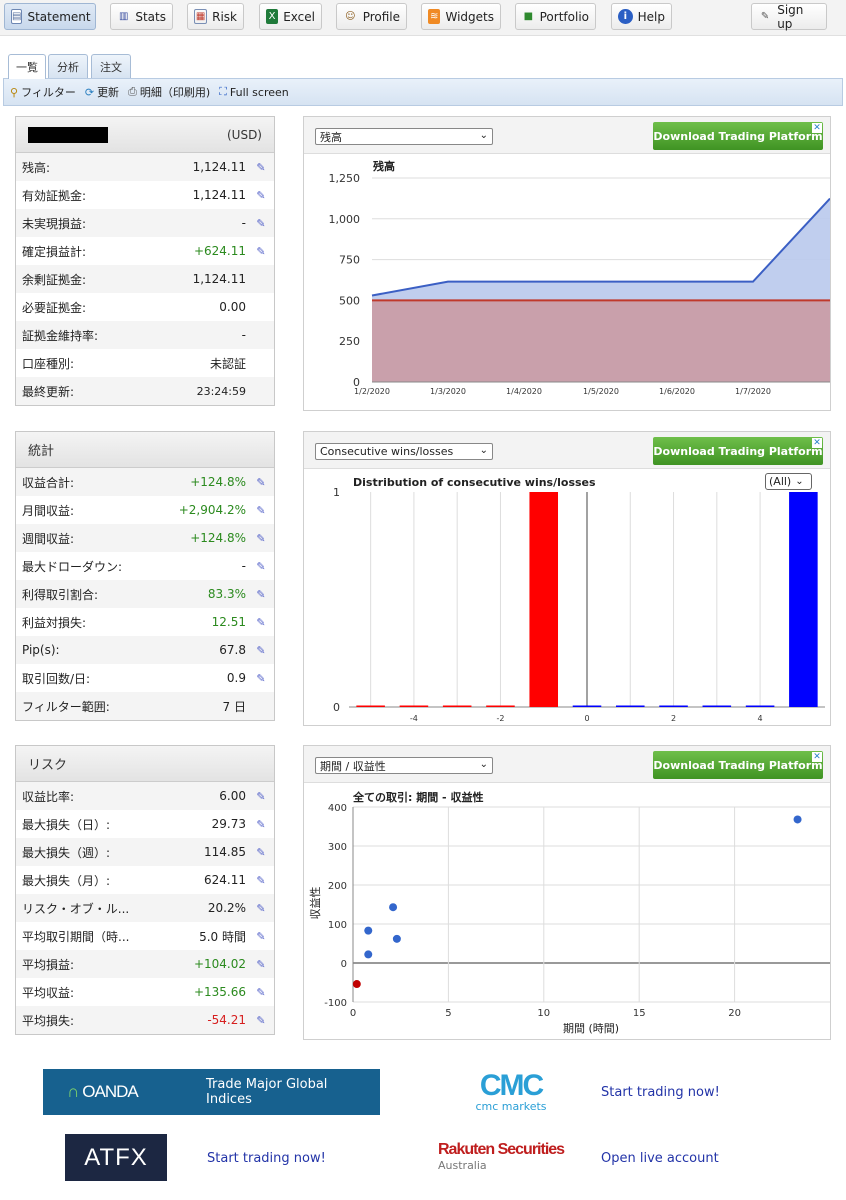 This screenshot has height=1200, width=846. What do you see at coordinates (48, 1020) in the screenshot?
I see `row-label: 平均損失:` at bounding box center [48, 1020].